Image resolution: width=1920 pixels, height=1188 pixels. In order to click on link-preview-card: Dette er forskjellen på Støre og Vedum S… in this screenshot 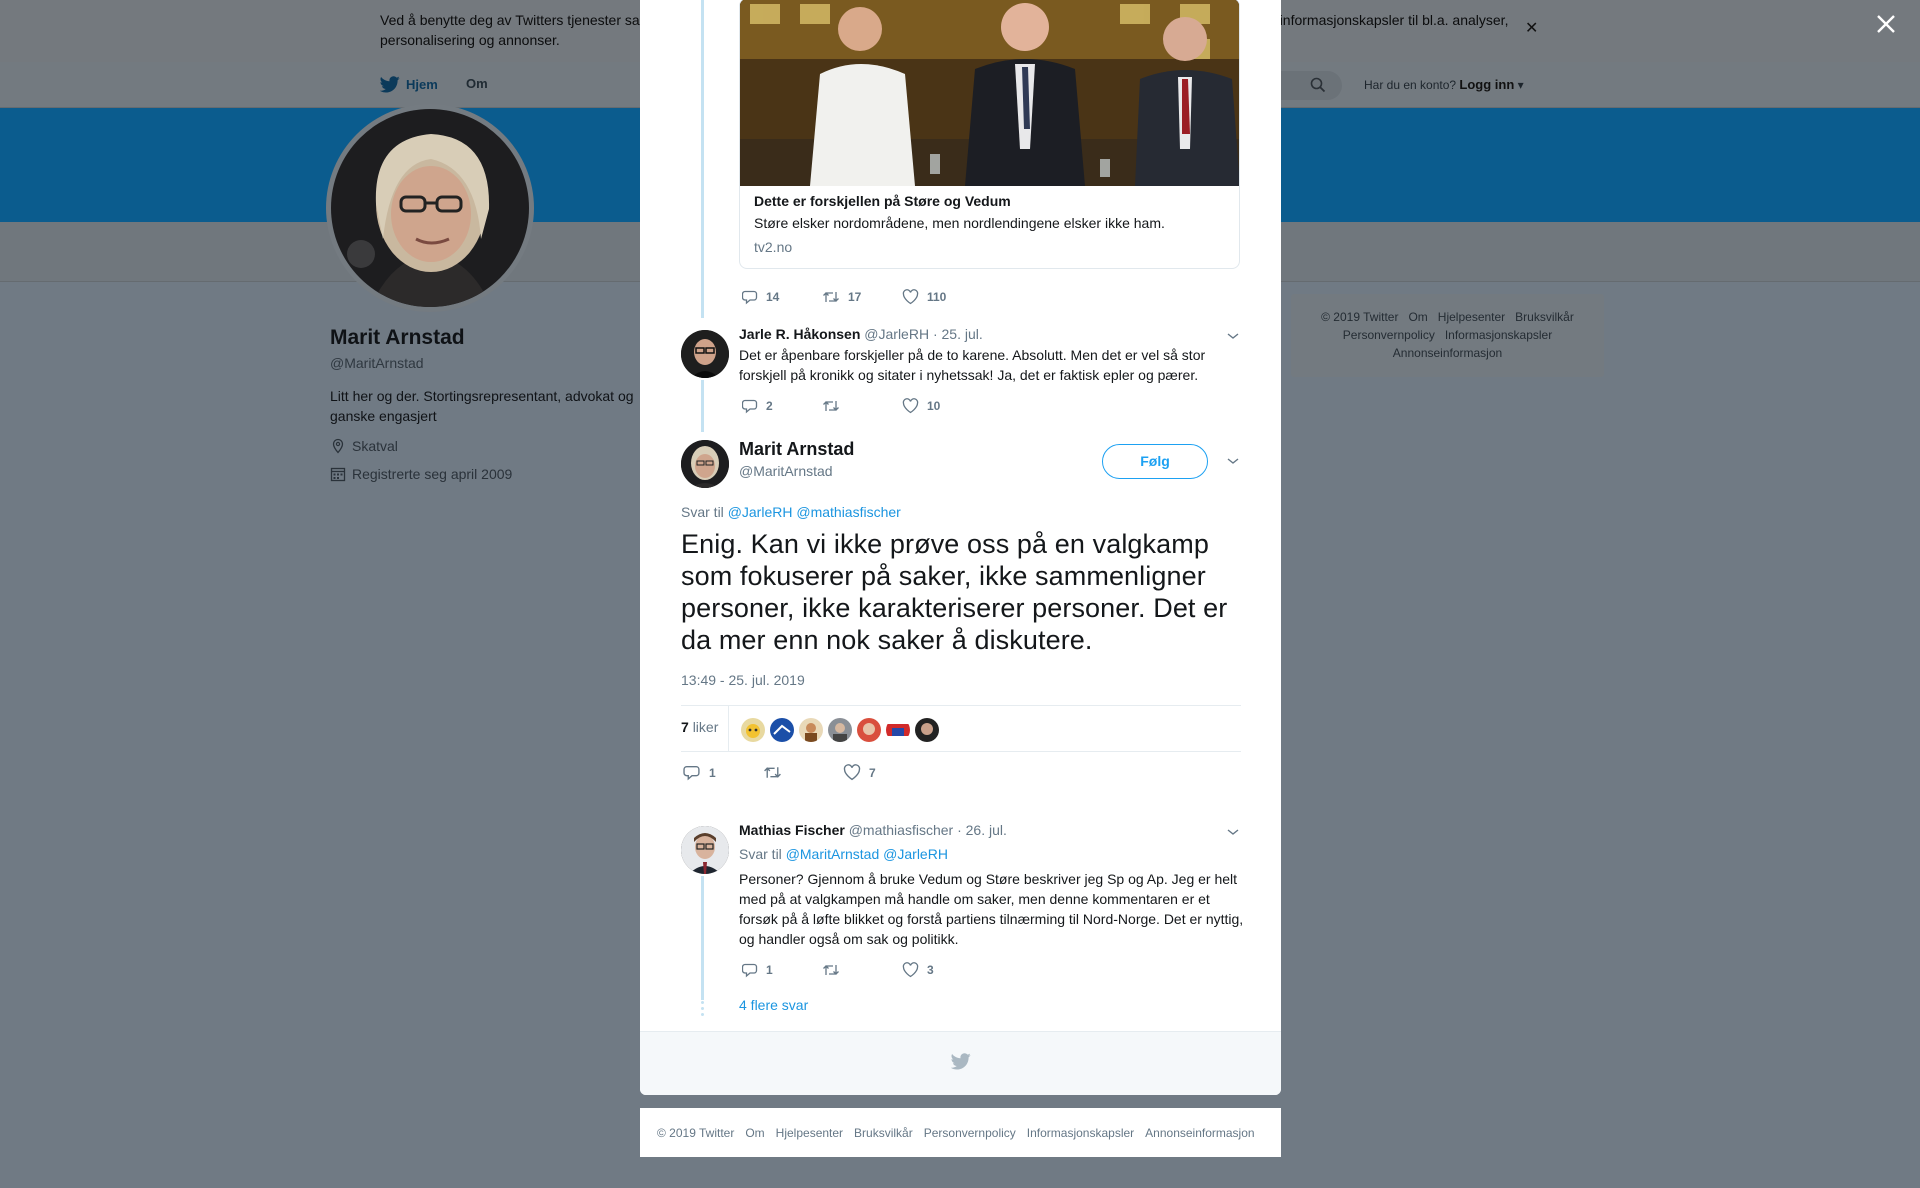, I will do `click(989, 134)`.